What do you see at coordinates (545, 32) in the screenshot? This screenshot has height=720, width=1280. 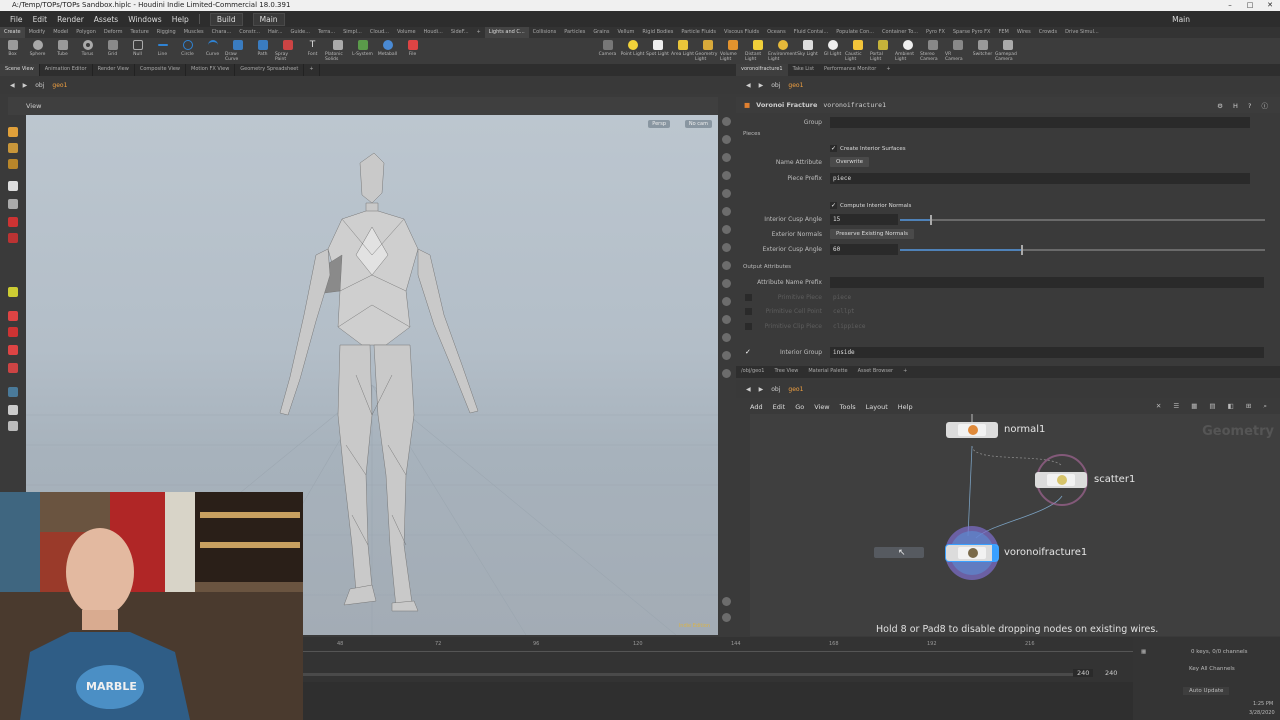 I see `shelf-tab: Collisions` at bounding box center [545, 32].